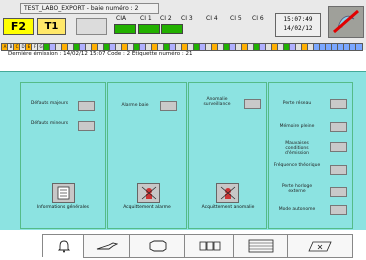  What do you see at coordinates (252, 104) in the screenshot?
I see `anomalie-indicator` at bounding box center [252, 104].